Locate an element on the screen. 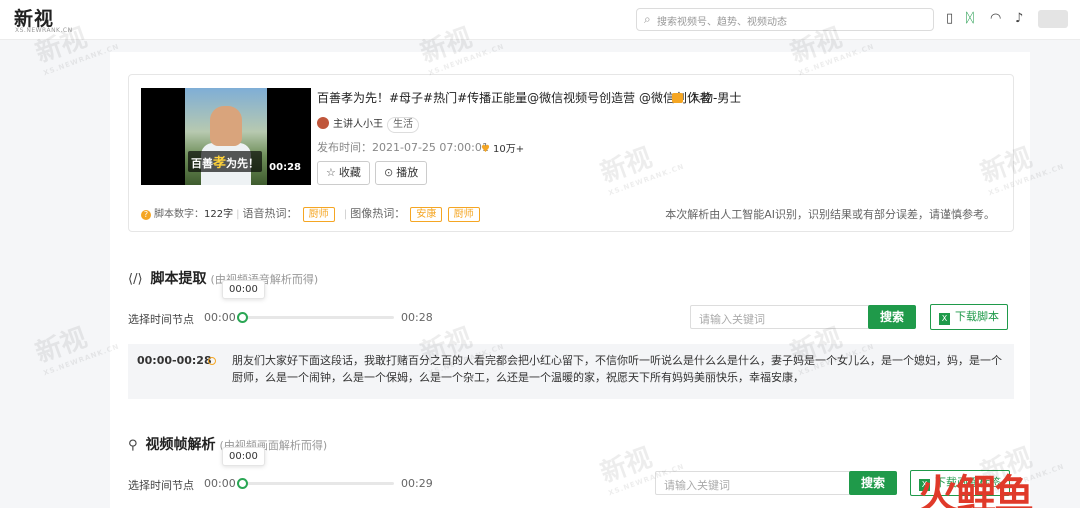 This screenshot has height=508, width=1080. author-info: 主讲人小王 生活 is located at coordinates (368, 124).